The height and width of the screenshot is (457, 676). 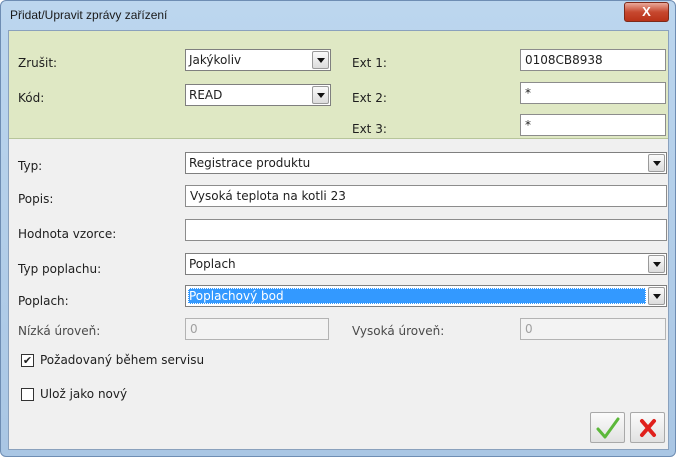 What do you see at coordinates (43, 301) in the screenshot?
I see `poplach-label: Poplach:` at bounding box center [43, 301].